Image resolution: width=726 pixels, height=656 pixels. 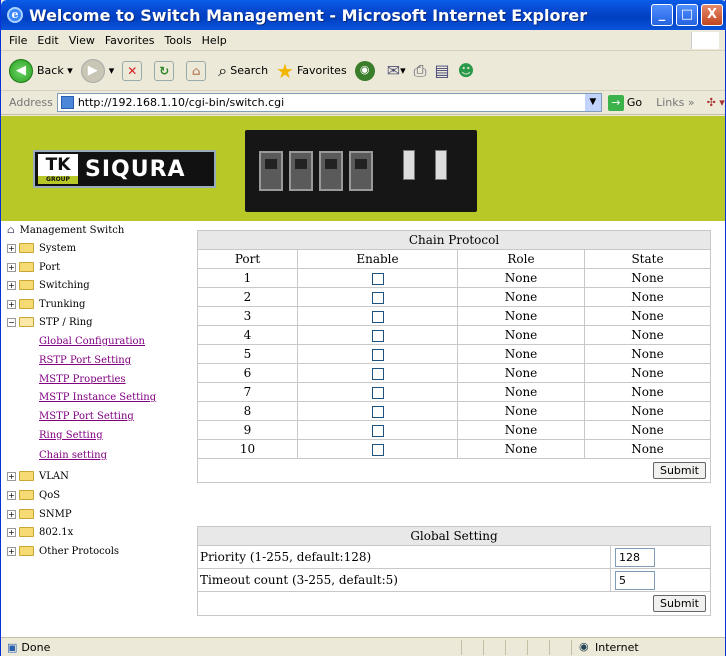 What do you see at coordinates (329, 102) in the screenshot?
I see `address-input: http://192.168.1.10/cgi-bin/switch.cgi ▼` at bounding box center [329, 102].